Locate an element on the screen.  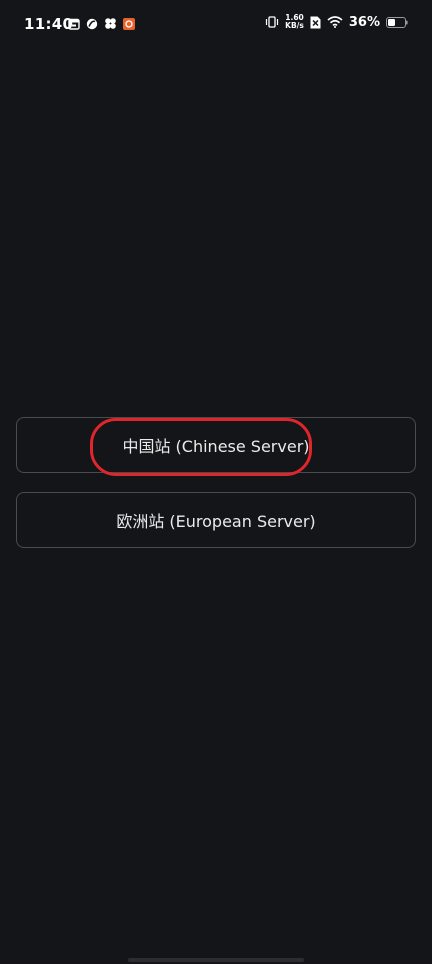
chinese-server-button: 中国站 (Chinese Server) is located at coordinates (216, 445).